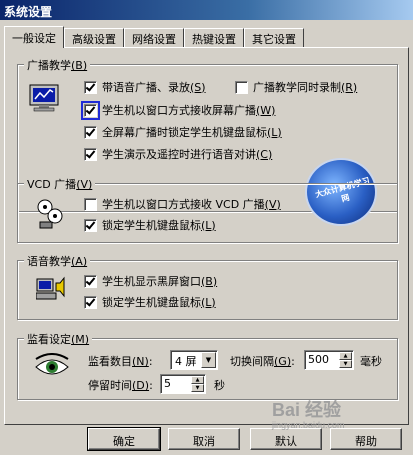  Describe the element at coordinates (274, 132) in the screenshot. I see `opt-lock-fullscreen-key: (L)` at that location.